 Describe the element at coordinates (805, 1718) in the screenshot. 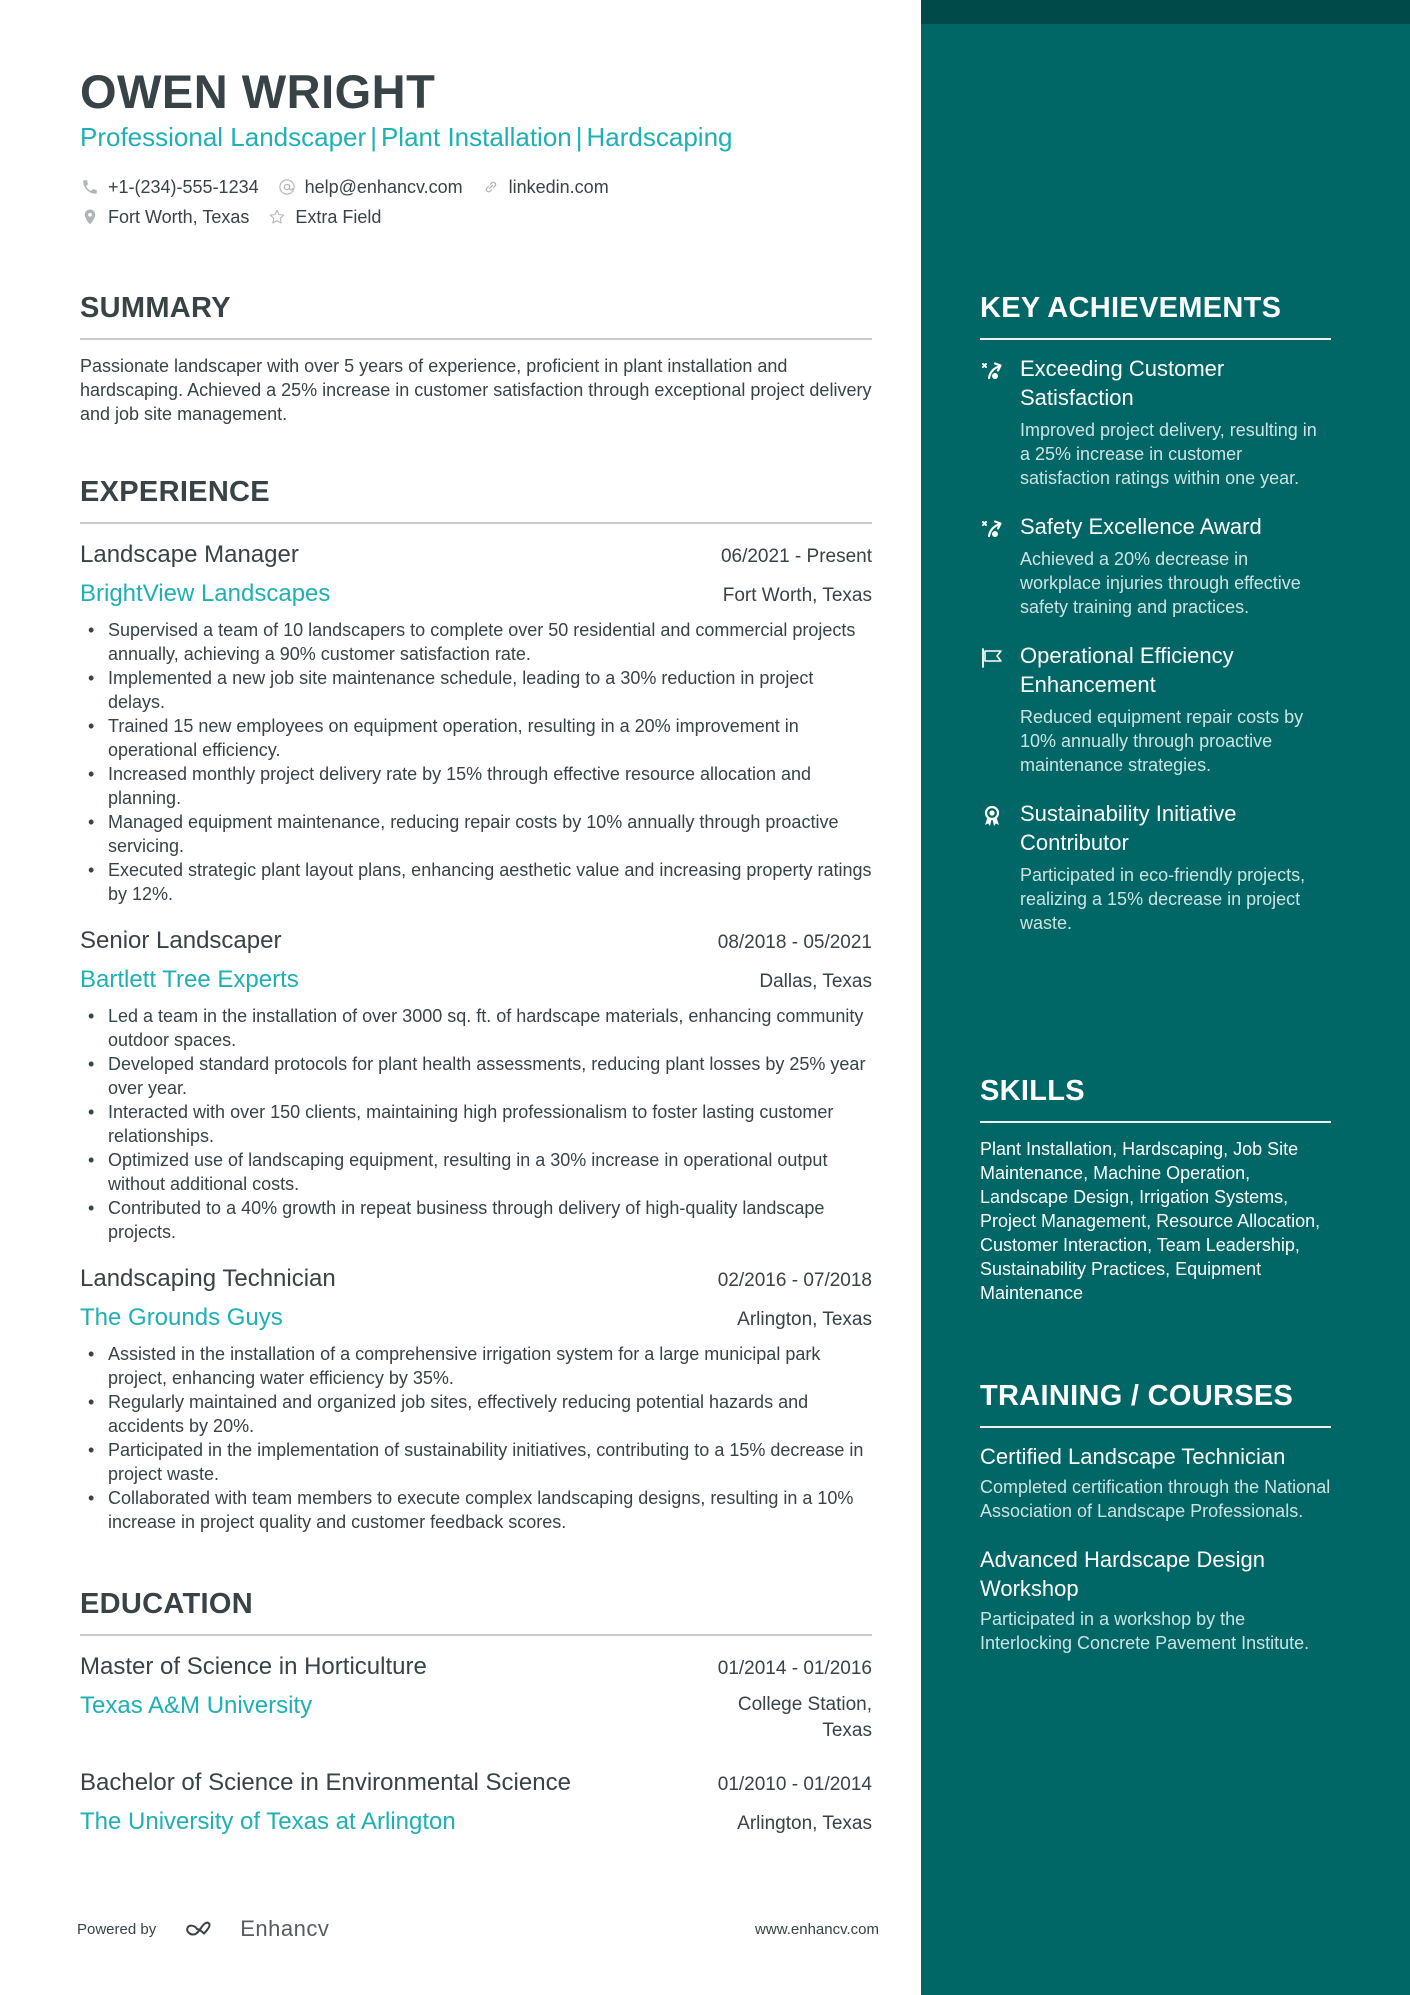

I see `education-location: College Station, Texas` at that location.